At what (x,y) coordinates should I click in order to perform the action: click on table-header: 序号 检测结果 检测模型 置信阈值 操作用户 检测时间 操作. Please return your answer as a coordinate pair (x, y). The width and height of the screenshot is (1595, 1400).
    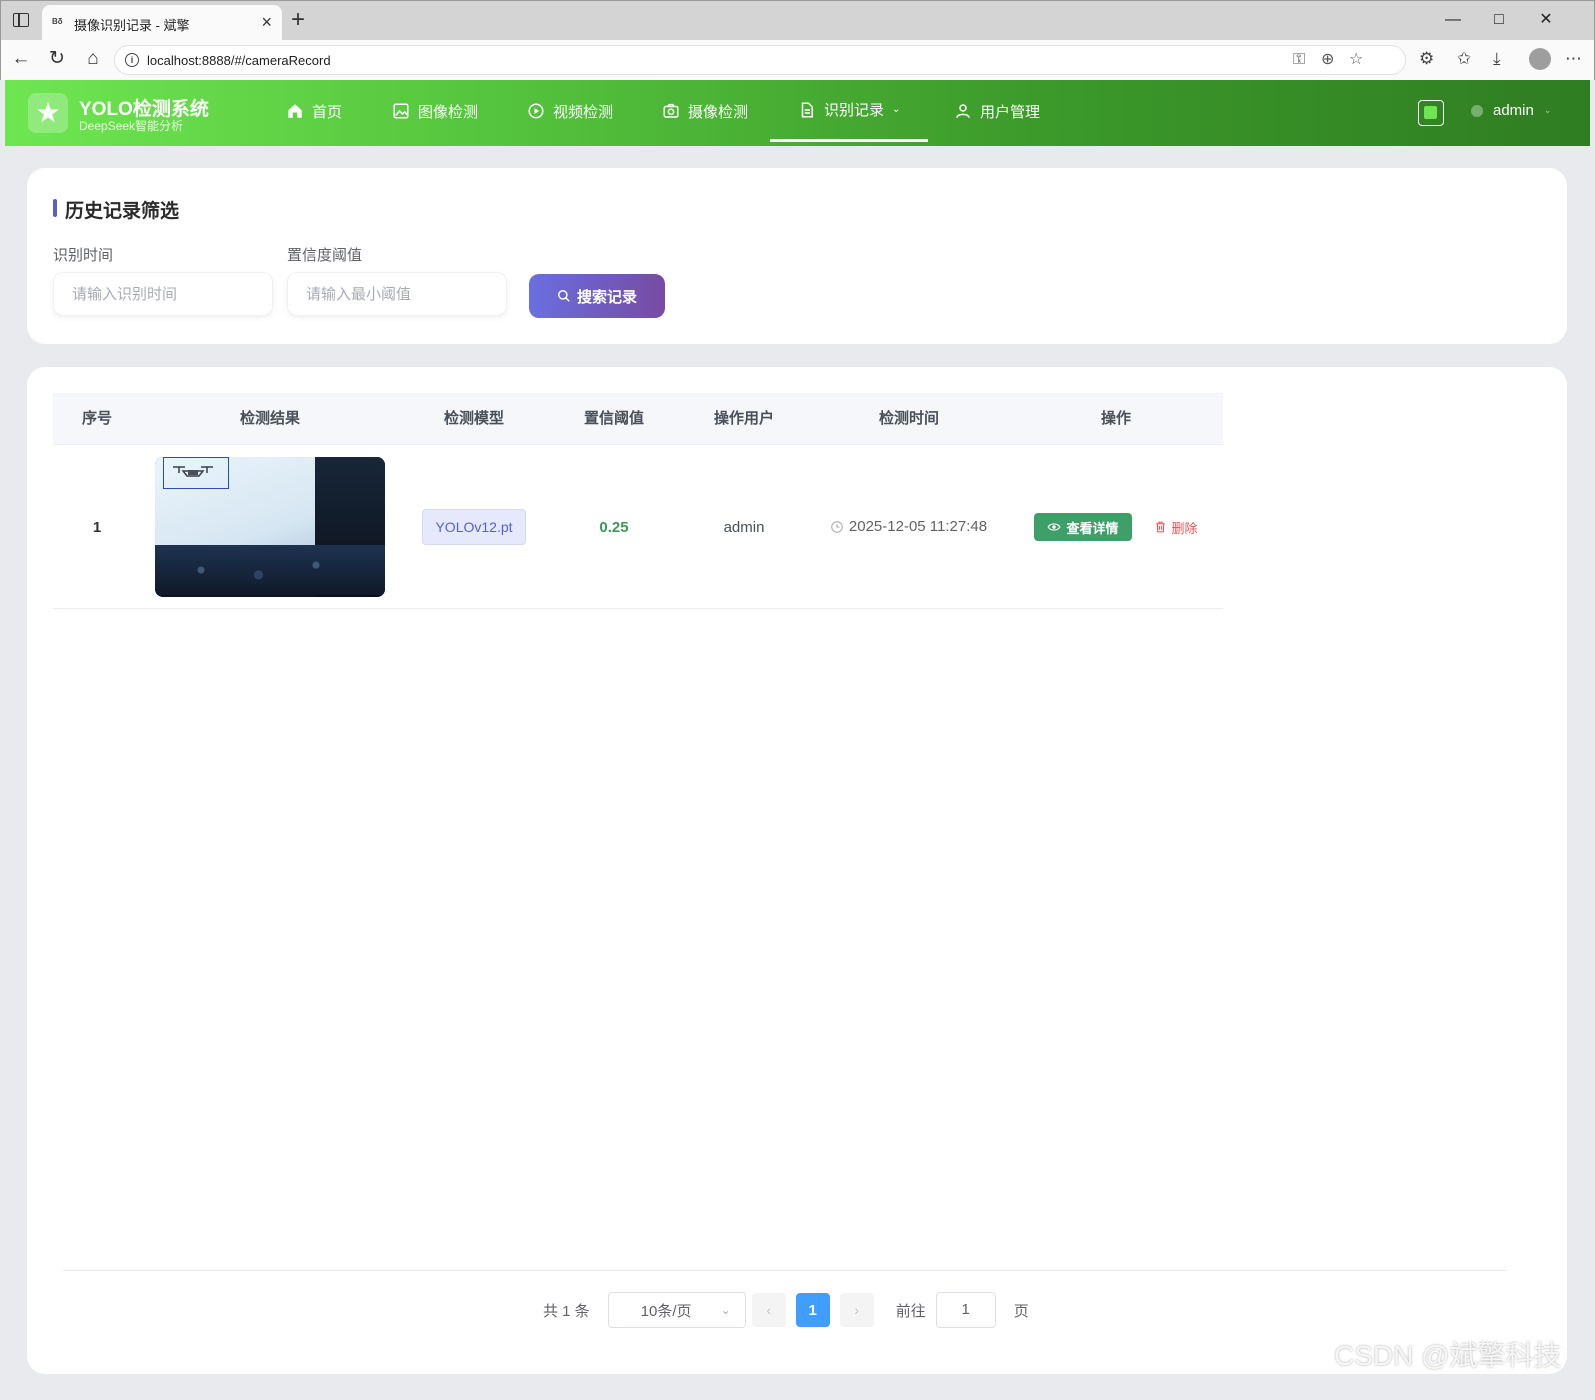
    Looking at the image, I should click on (638, 419).